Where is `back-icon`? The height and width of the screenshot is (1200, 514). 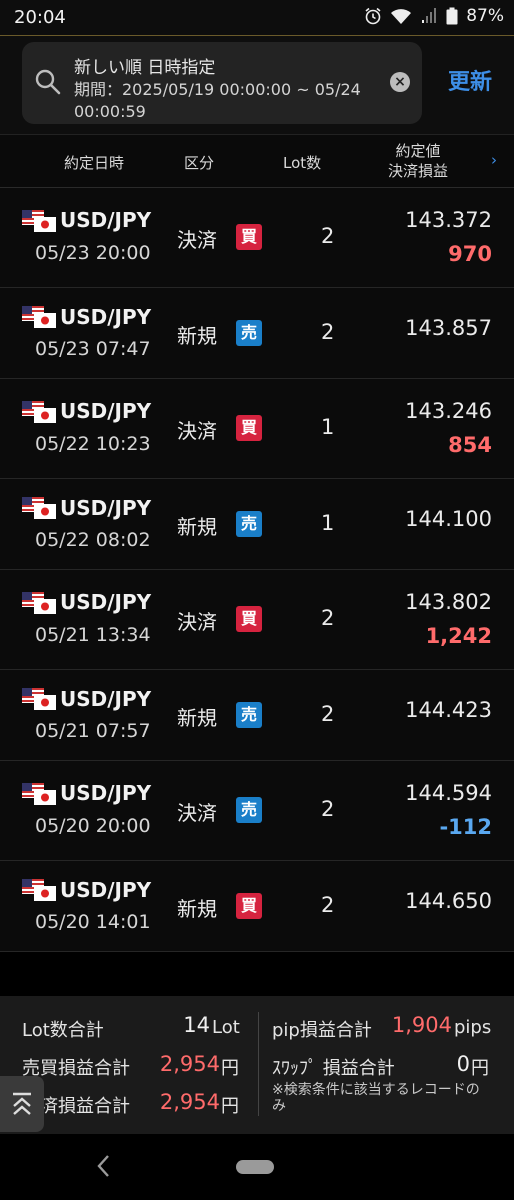 back-icon is located at coordinates (104, 1166).